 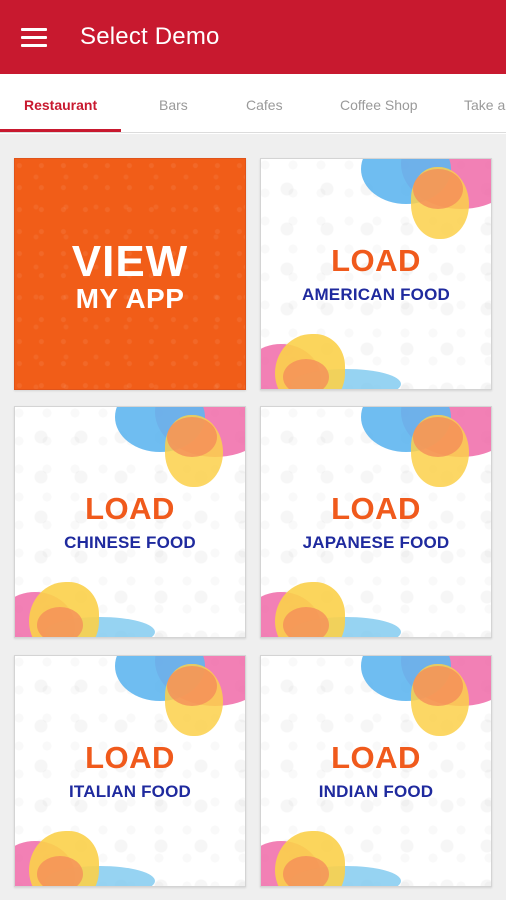 What do you see at coordinates (253, 37) in the screenshot?
I see `app-bar: Select Demo` at bounding box center [253, 37].